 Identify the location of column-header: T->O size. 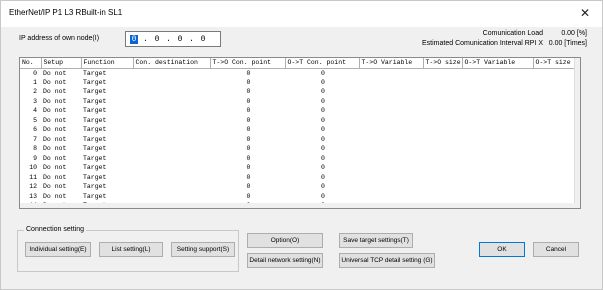
(443, 63).